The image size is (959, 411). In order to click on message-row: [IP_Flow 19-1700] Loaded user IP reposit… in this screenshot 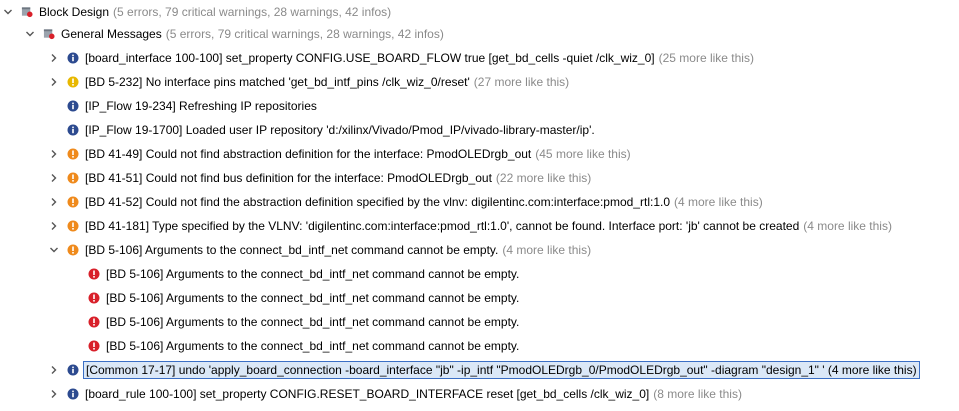, I will do `click(331, 130)`.